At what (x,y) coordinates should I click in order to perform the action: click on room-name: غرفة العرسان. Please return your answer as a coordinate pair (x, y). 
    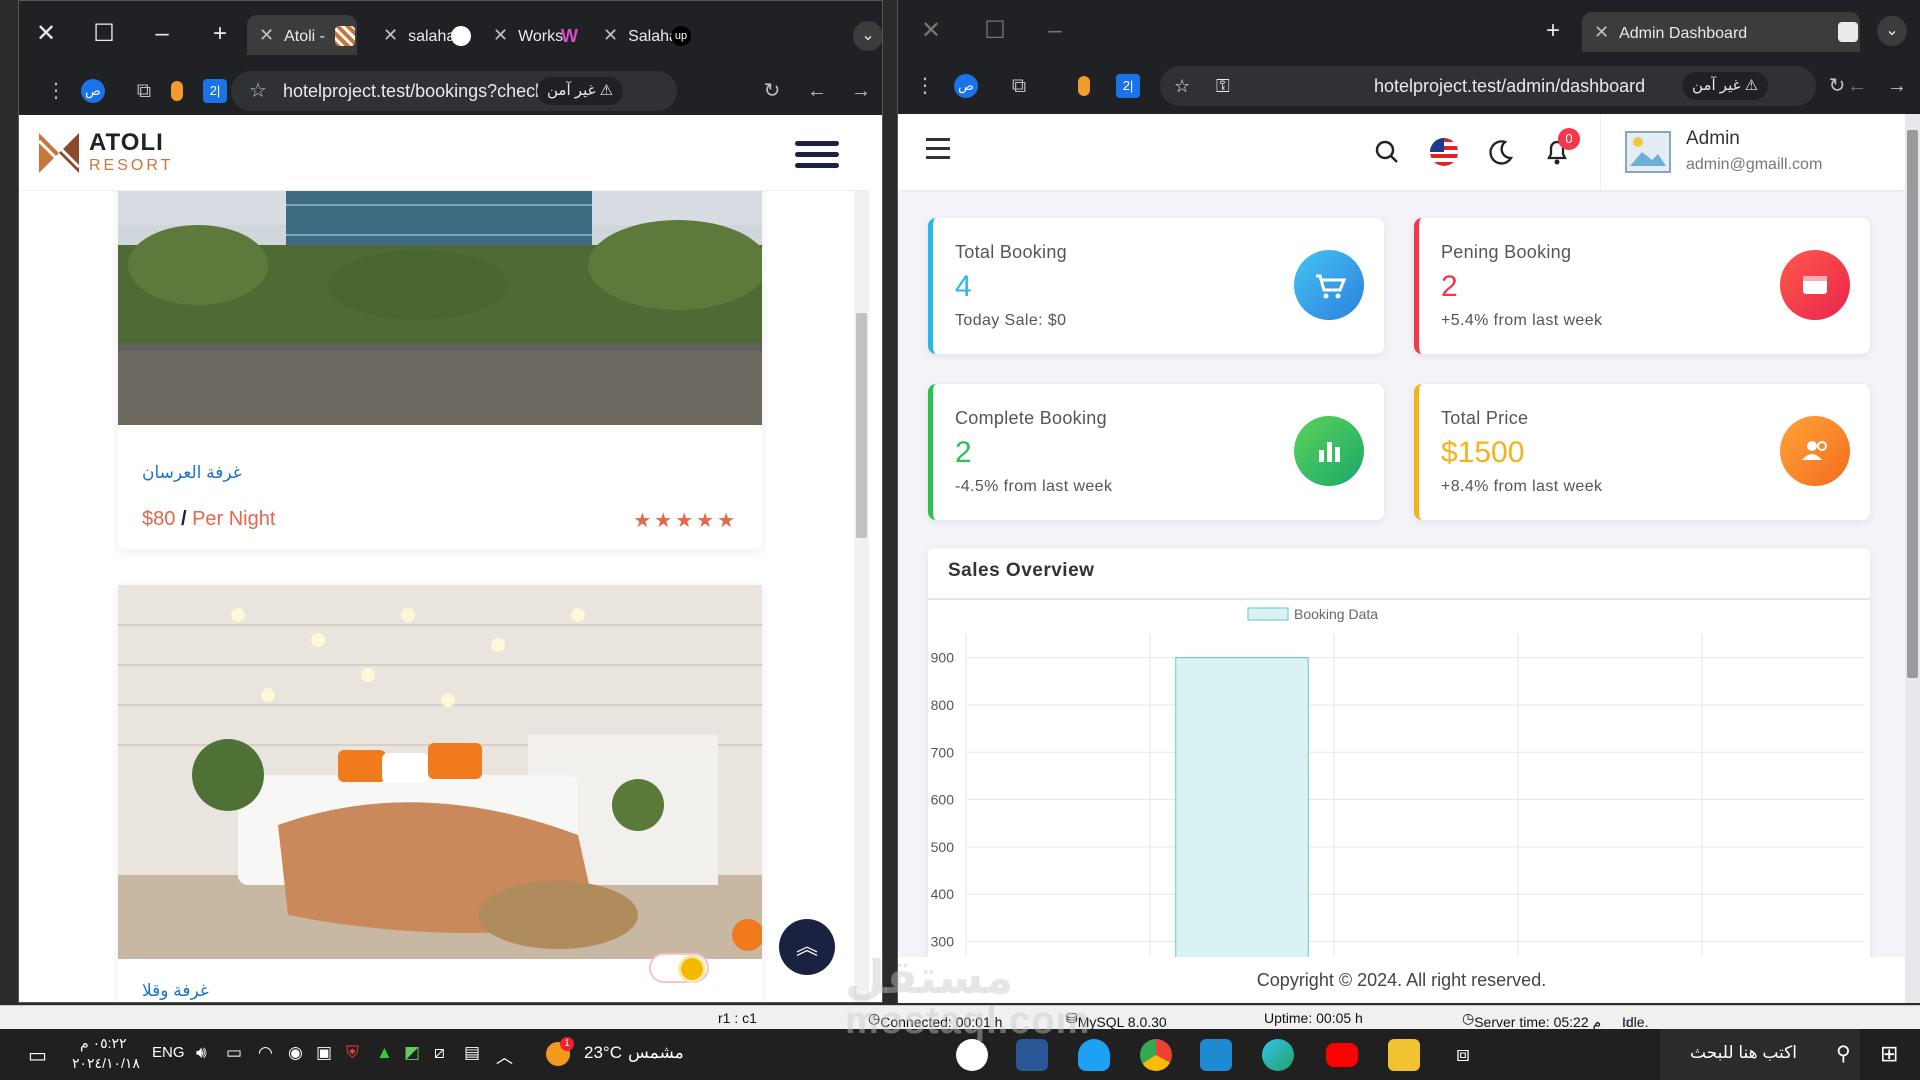
    Looking at the image, I should click on (192, 473).